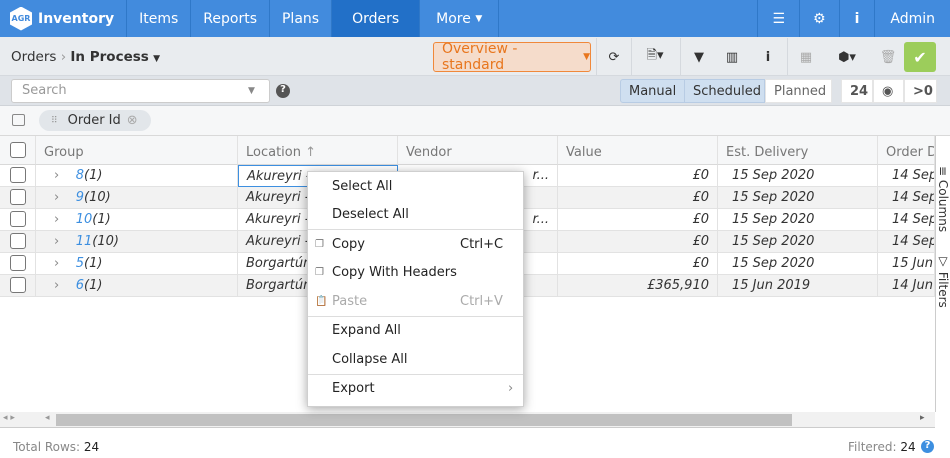 This screenshot has height=458, width=950. I want to click on paste-icon: 📋, so click(321, 301).